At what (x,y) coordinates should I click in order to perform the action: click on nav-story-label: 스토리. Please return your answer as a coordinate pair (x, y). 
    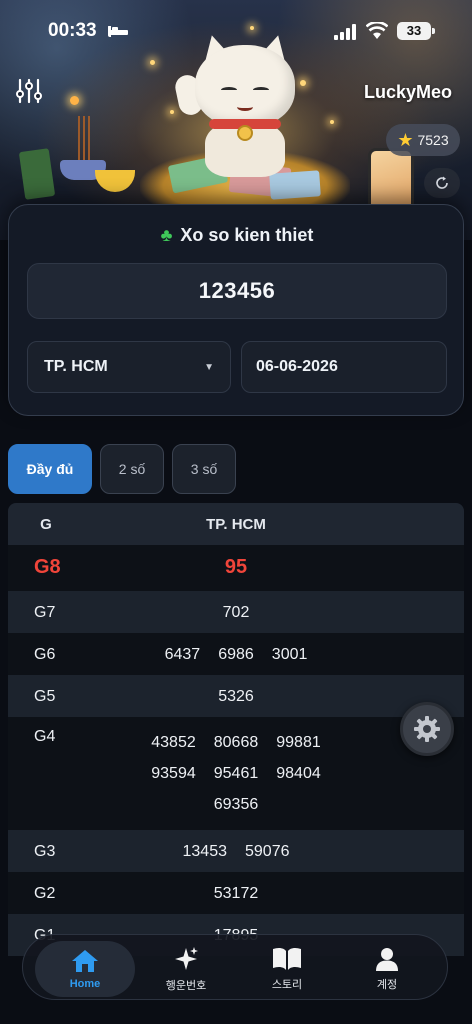
    Looking at the image, I should click on (287, 985).